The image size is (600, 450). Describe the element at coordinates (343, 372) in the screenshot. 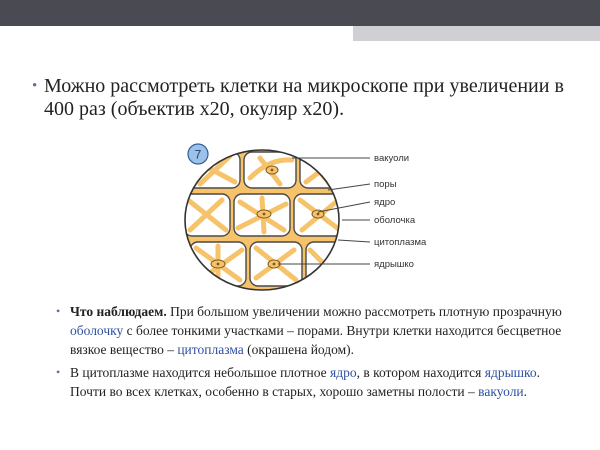

I see `term-nucleus: ядро` at that location.